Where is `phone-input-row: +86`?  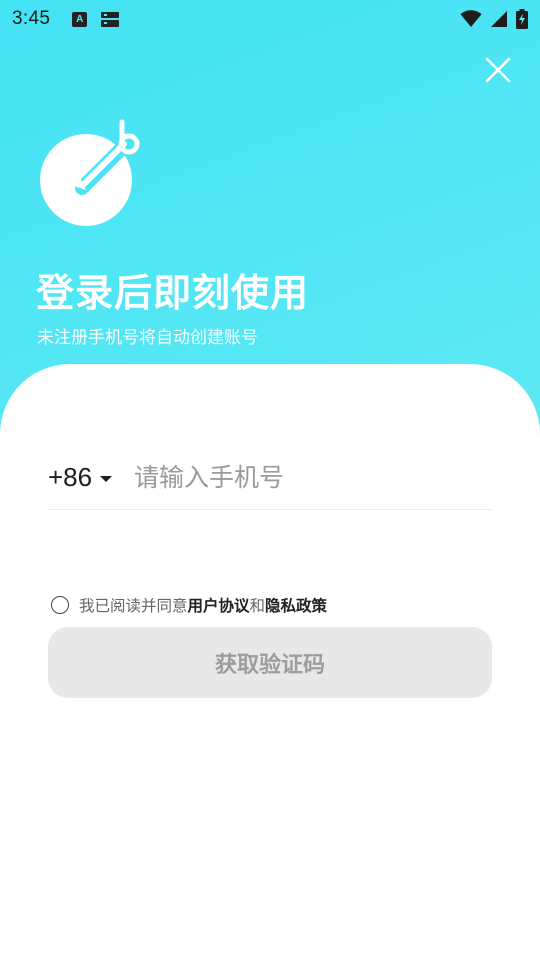 phone-input-row: +86 is located at coordinates (270, 478).